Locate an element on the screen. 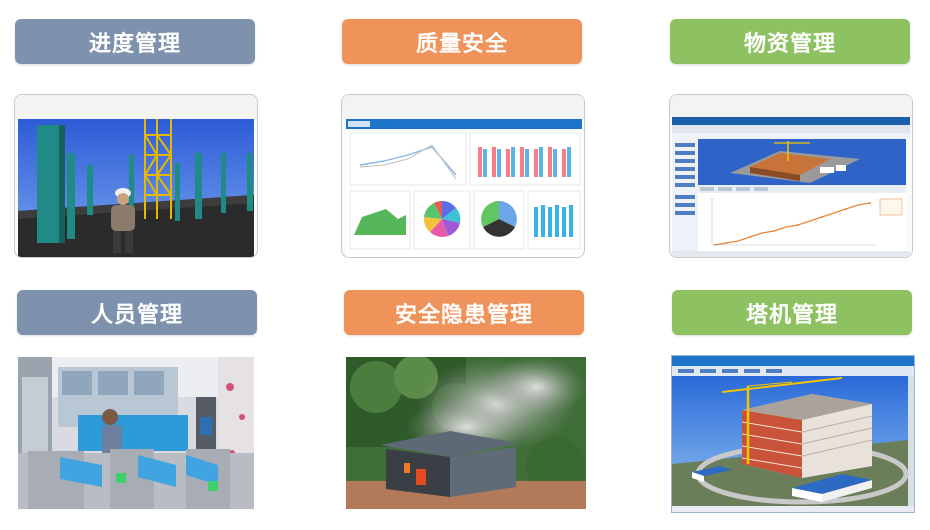  tower-crane-model-thumbnail is located at coordinates (793, 434).